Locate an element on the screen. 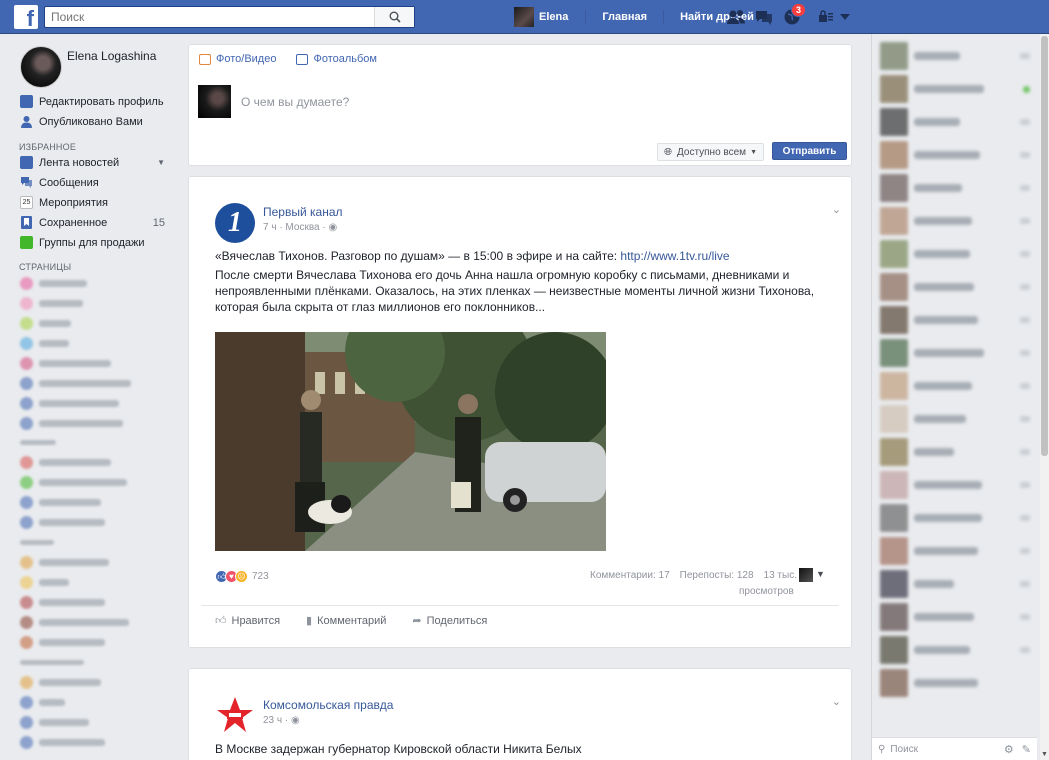  profile-avatar is located at coordinates (41, 67).